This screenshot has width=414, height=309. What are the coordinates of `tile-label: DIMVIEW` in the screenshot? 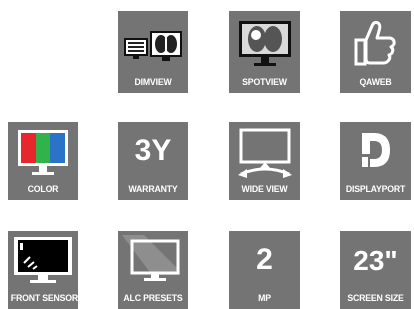 It's located at (153, 82).